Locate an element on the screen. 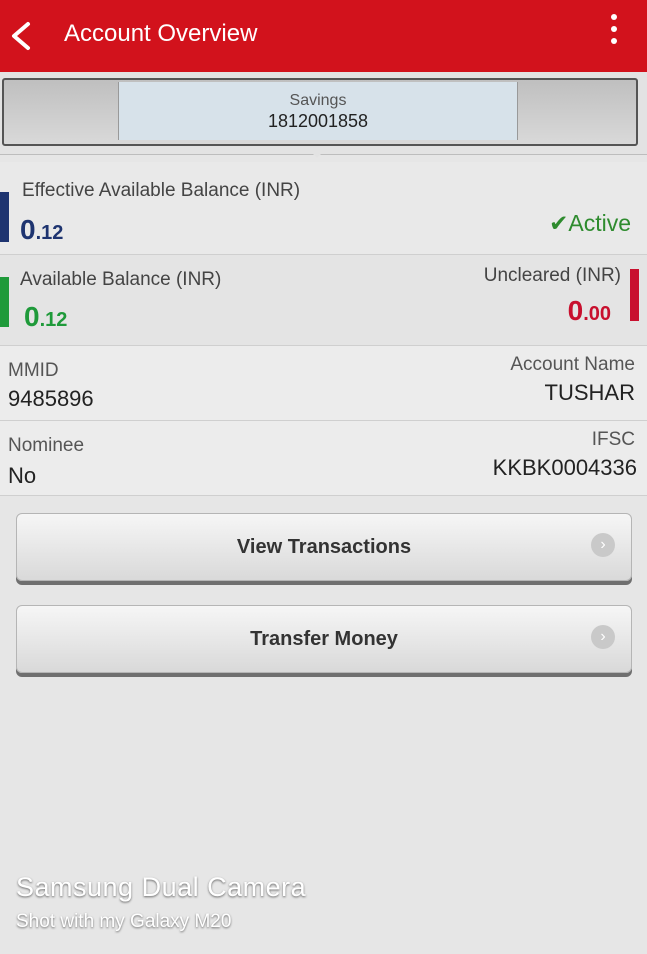 Image resolution: width=647 pixels, height=954 pixels. account-selector: Savings 1812001858 is located at coordinates (323, 113).